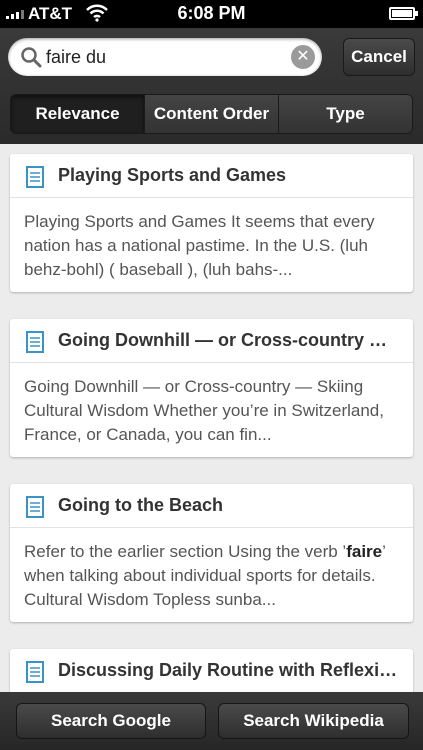 This screenshot has width=423, height=750. I want to click on tab-relevance: Relevance, so click(77, 114).